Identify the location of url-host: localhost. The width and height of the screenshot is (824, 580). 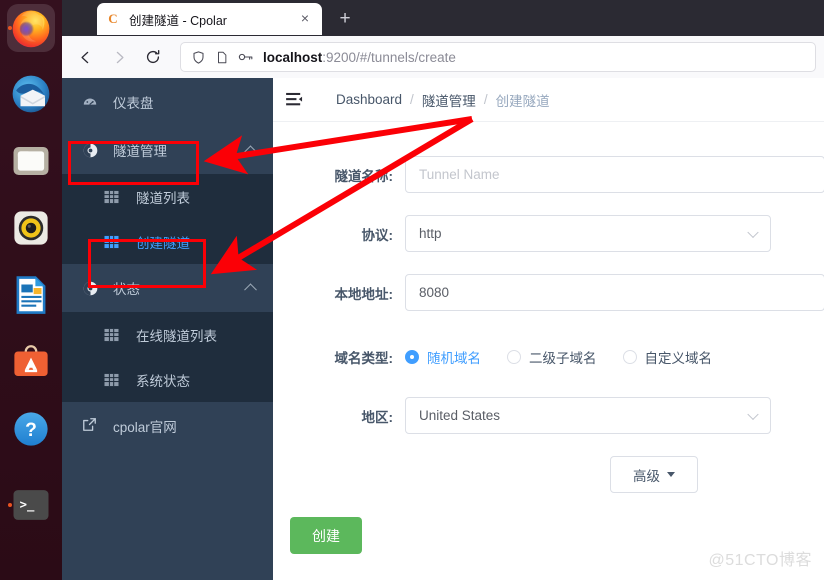
(293, 57).